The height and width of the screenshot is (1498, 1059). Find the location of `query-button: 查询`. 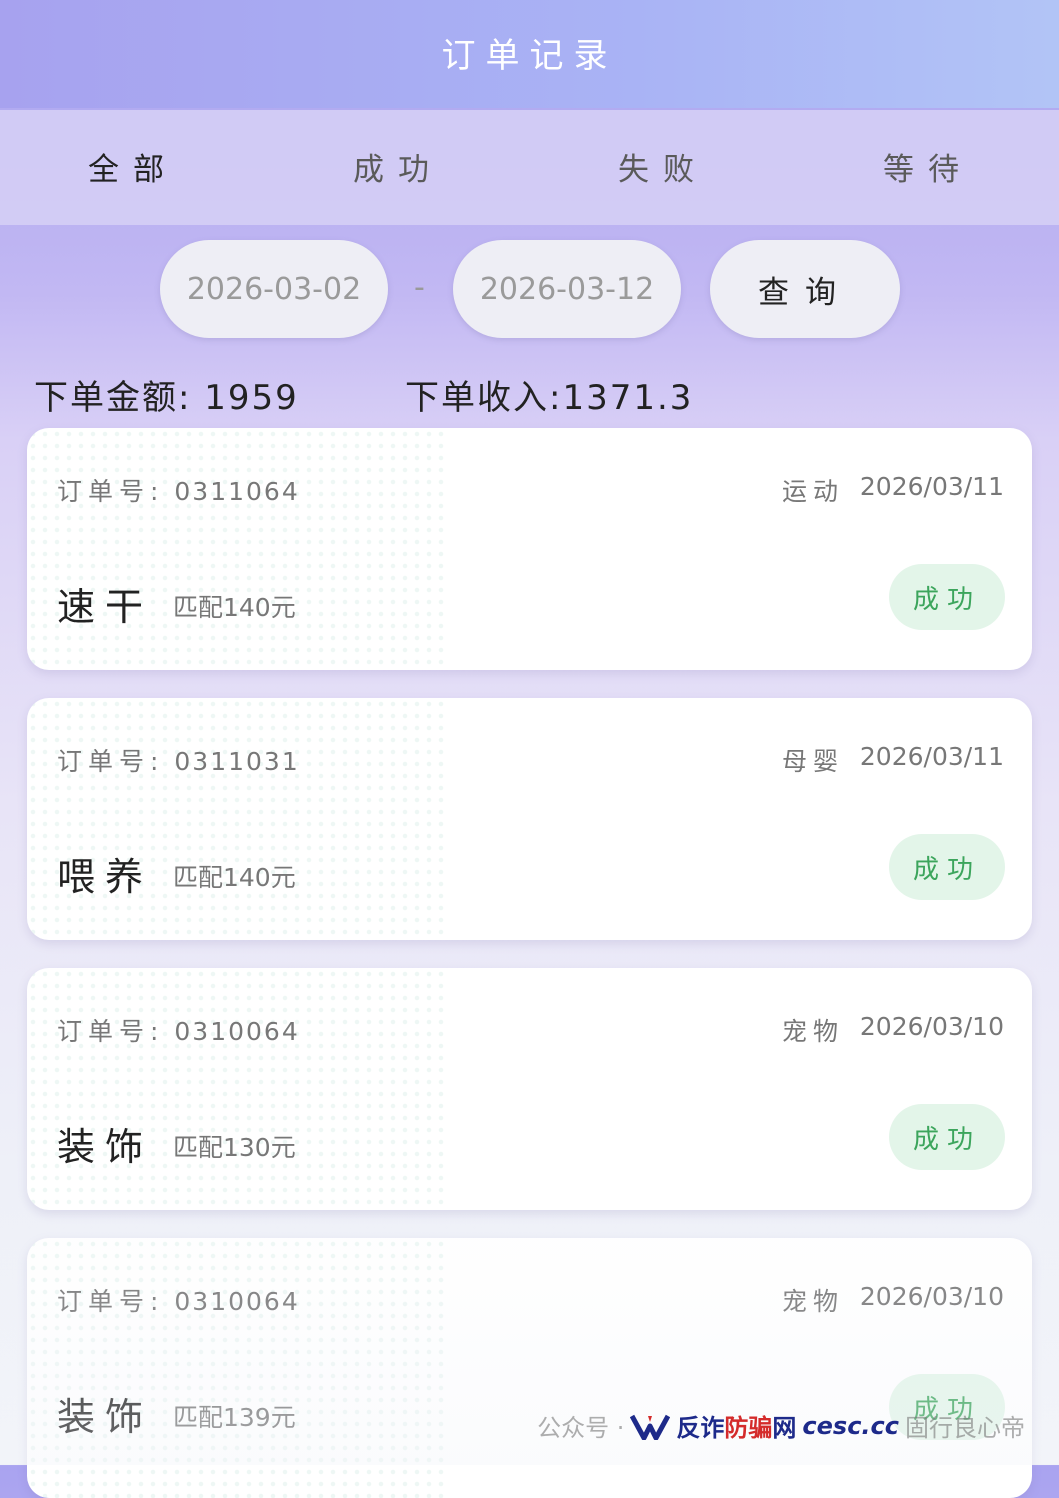

query-button: 查询 is located at coordinates (805, 289).